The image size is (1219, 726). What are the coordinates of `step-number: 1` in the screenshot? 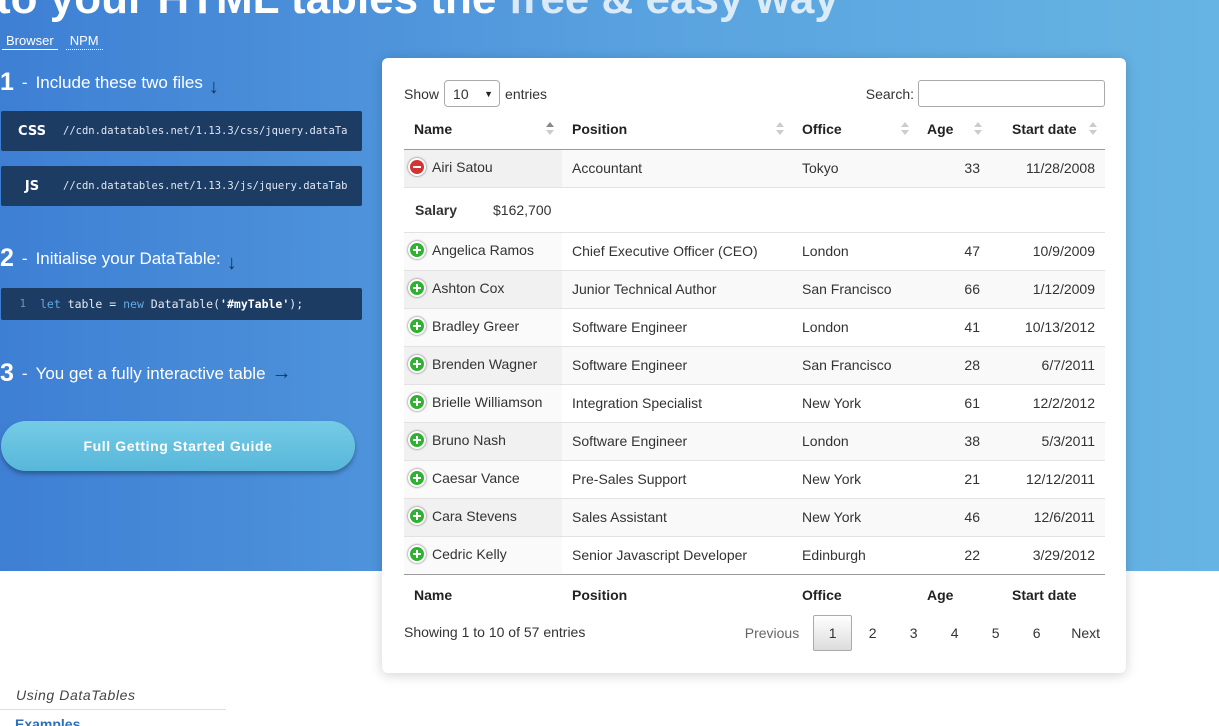 It's located at (7, 82).